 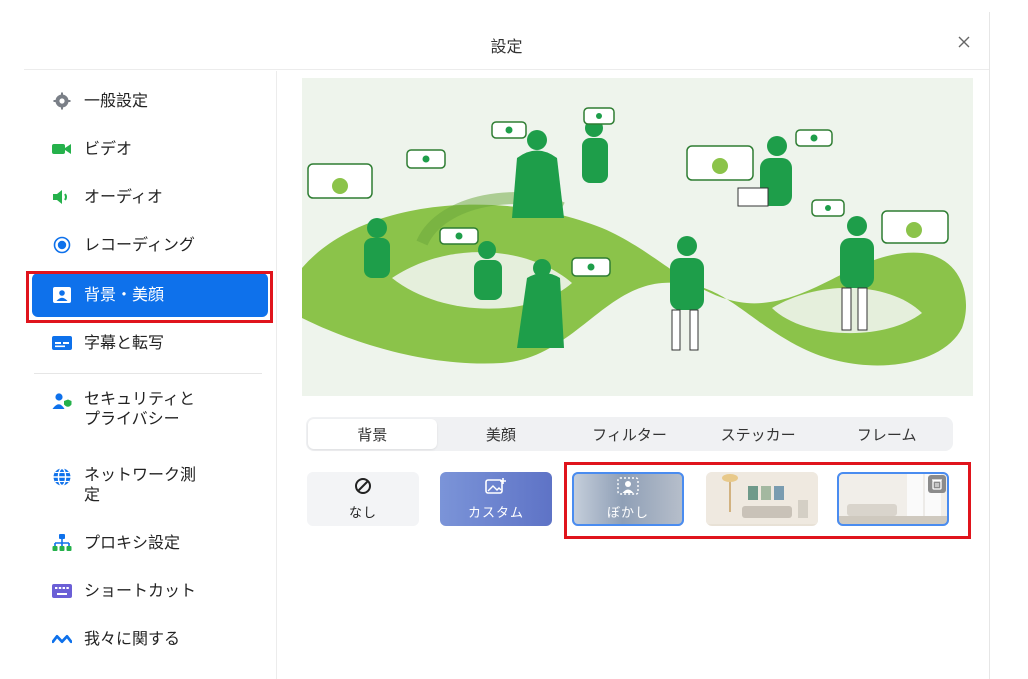 I want to click on speaker-icon, so click(x=62, y=197).